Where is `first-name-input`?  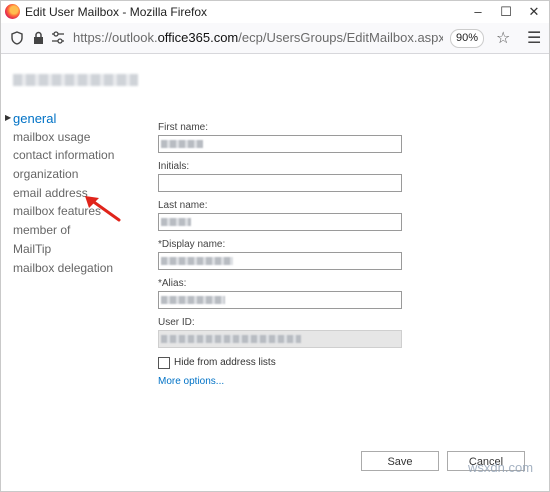
first-name-input is located at coordinates (280, 144).